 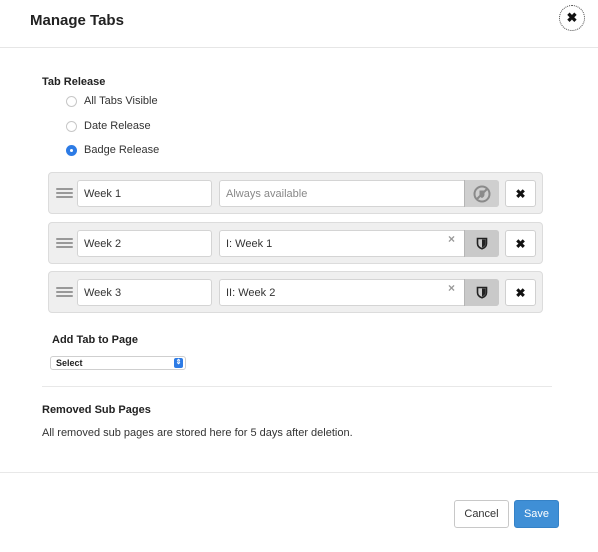 I want to click on footer-divider, so click(x=299, y=472).